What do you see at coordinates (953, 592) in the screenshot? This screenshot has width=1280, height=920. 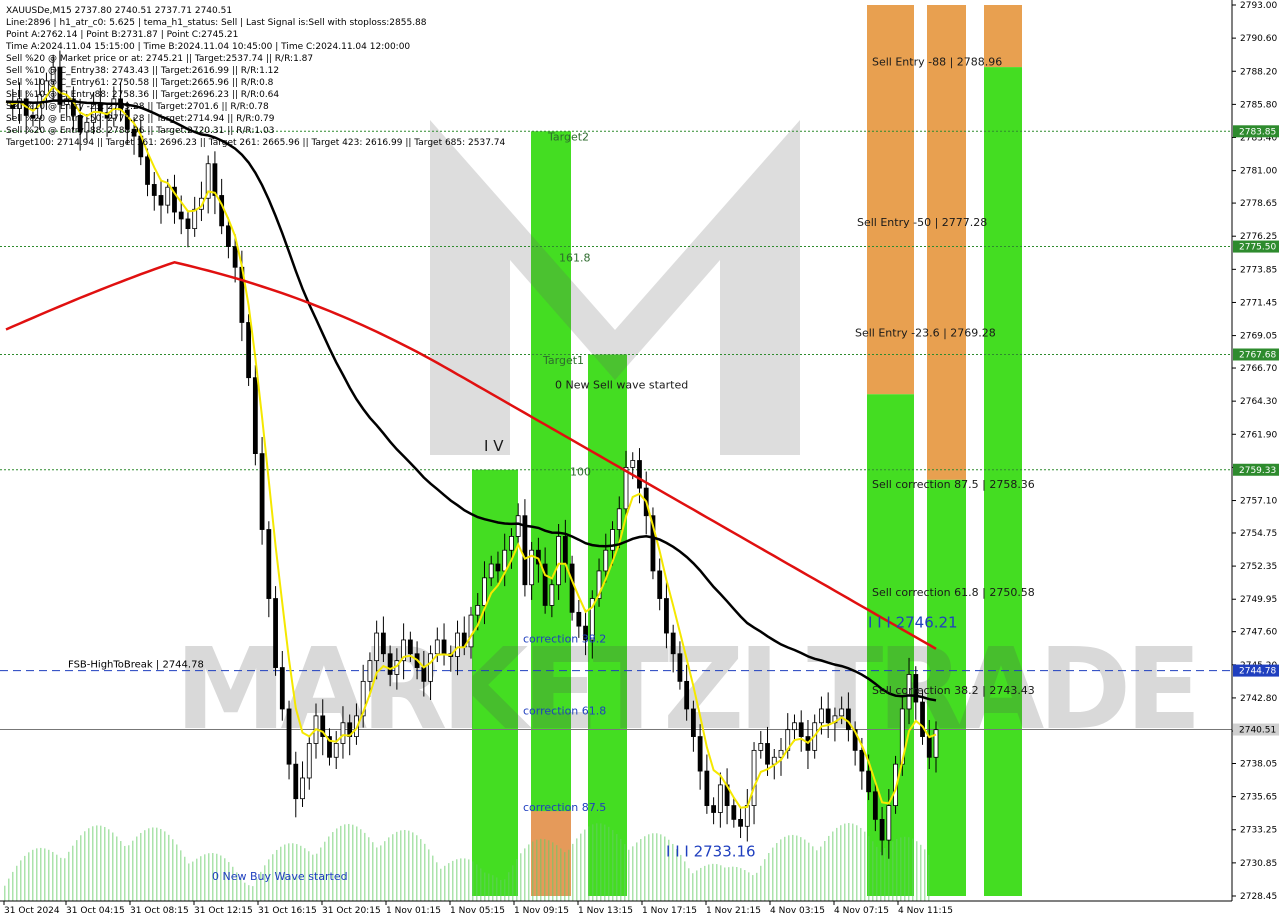 I see `annotation-label: Sell correction 61.8 | 2750.58` at bounding box center [953, 592].